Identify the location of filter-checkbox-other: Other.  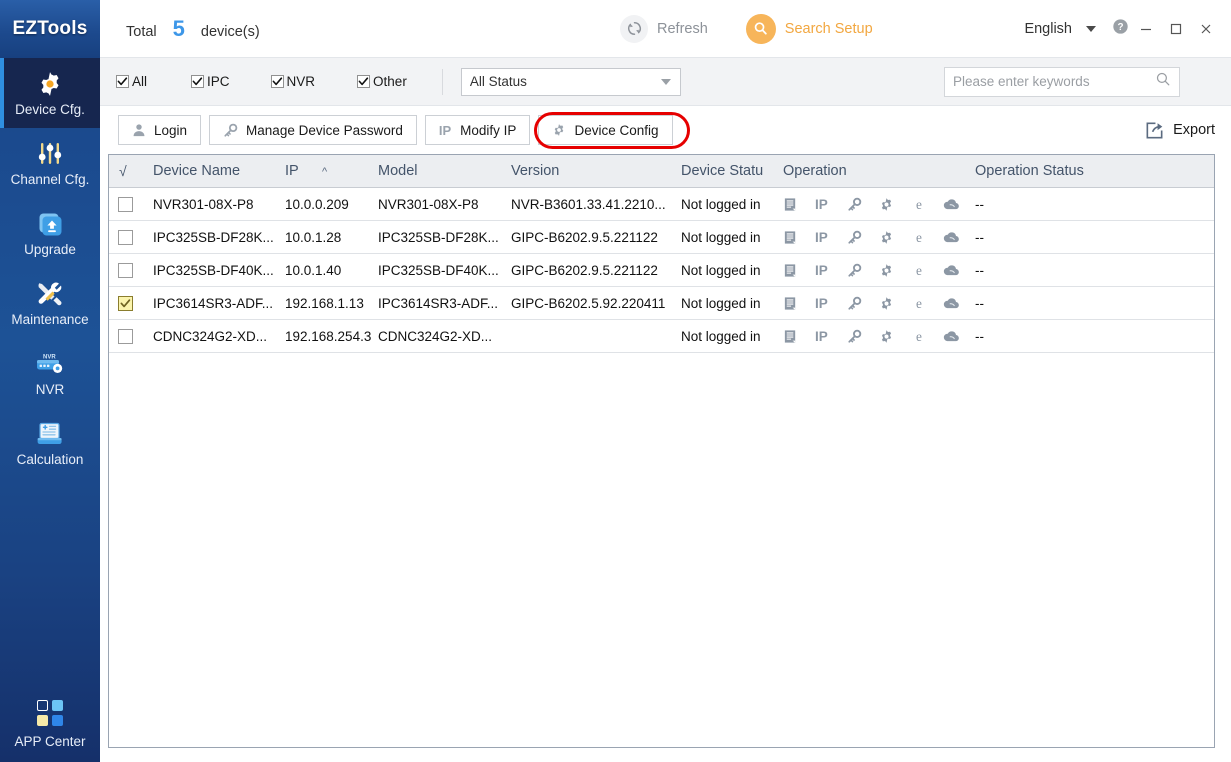
(382, 81).